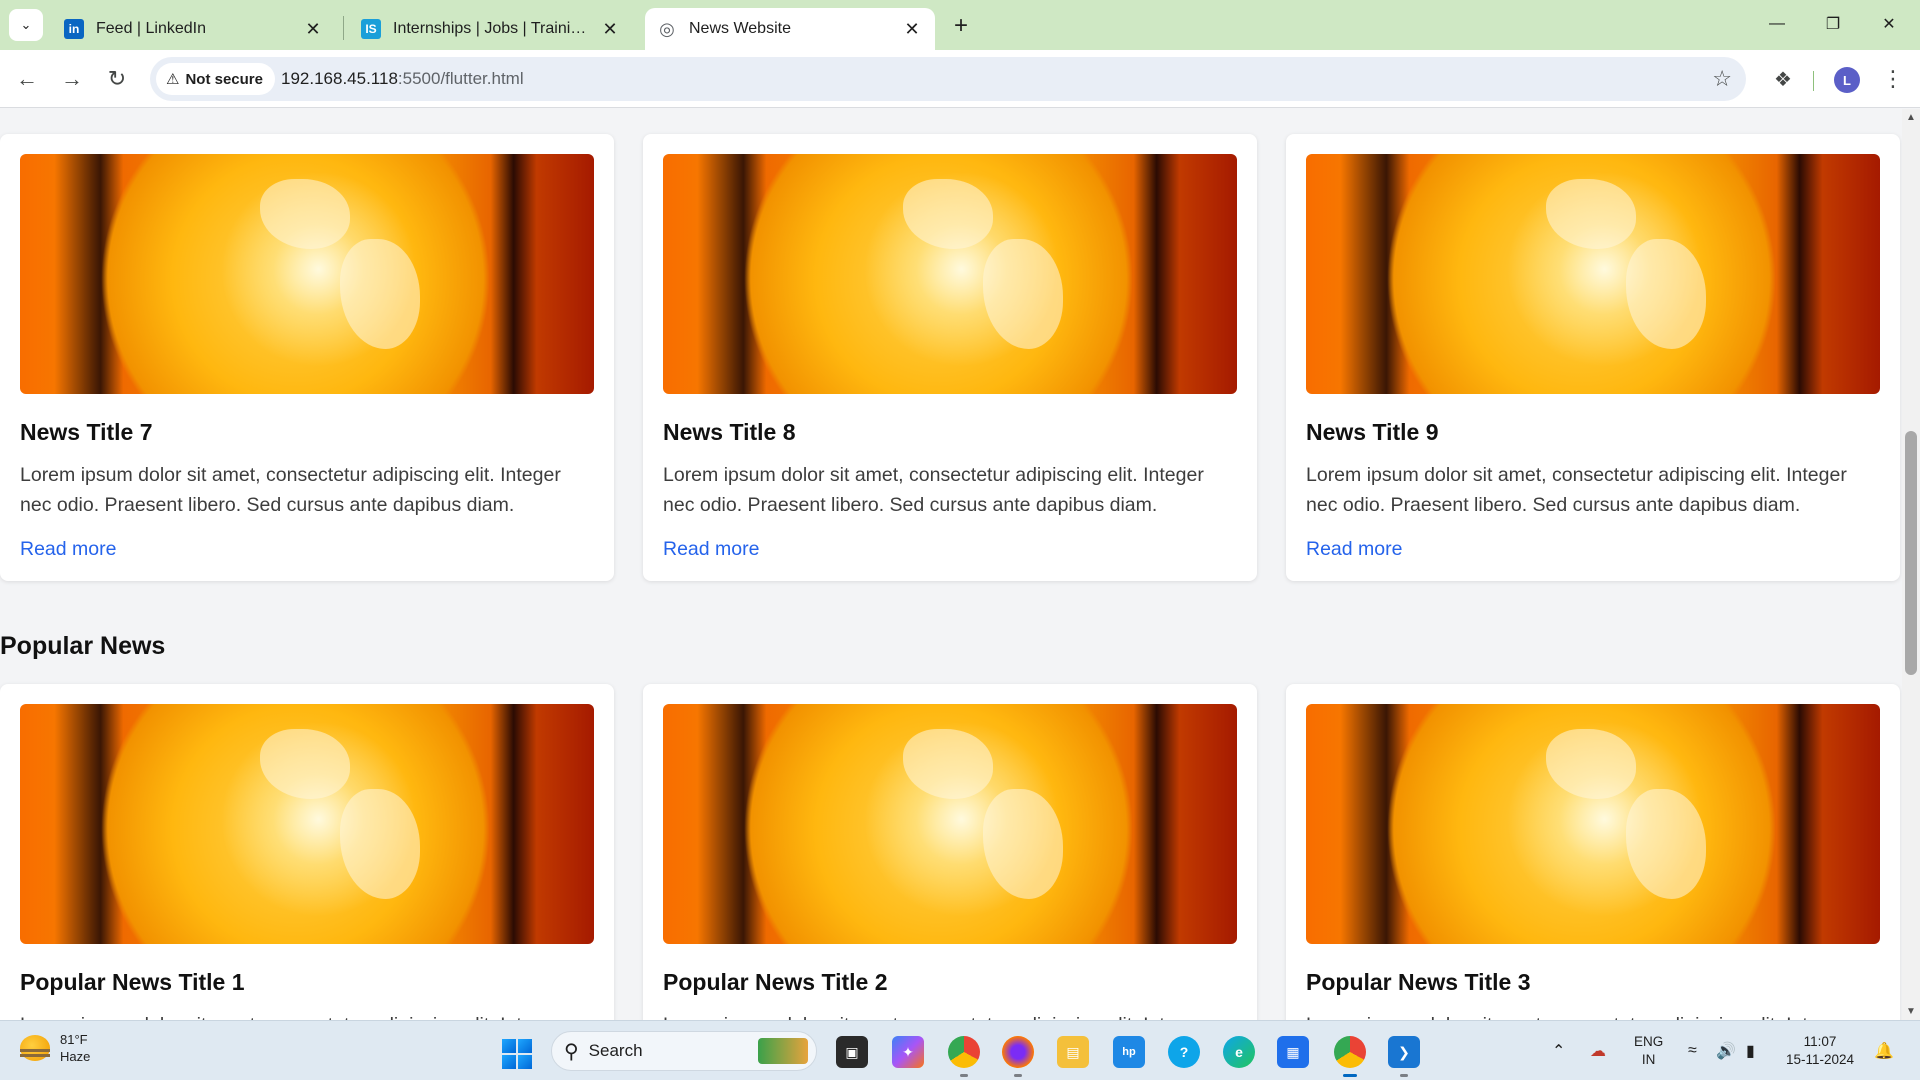  What do you see at coordinates (1649, 1041) in the screenshot?
I see `language-code: ENG` at bounding box center [1649, 1041].